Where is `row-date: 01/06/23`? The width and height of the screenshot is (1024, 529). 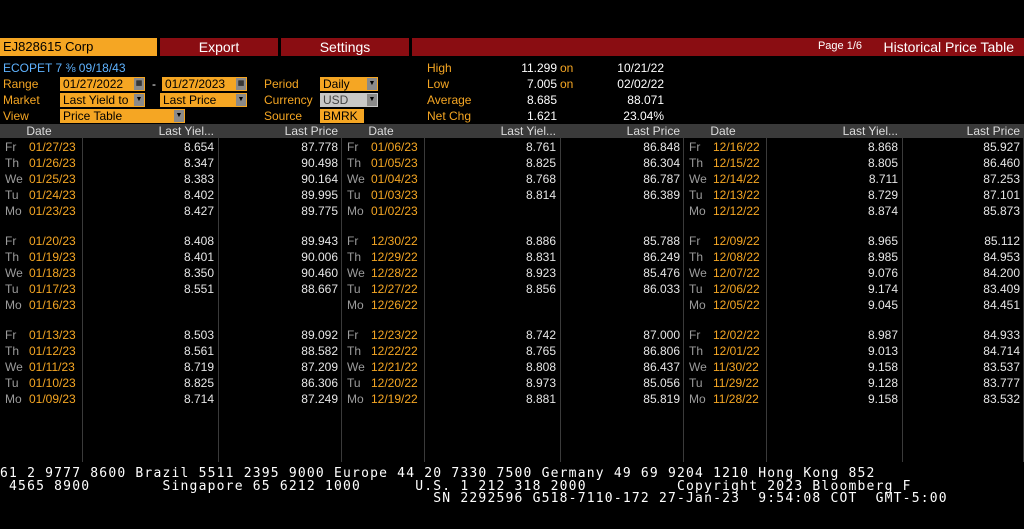
row-date: 01/06/23 is located at coordinates (398, 147).